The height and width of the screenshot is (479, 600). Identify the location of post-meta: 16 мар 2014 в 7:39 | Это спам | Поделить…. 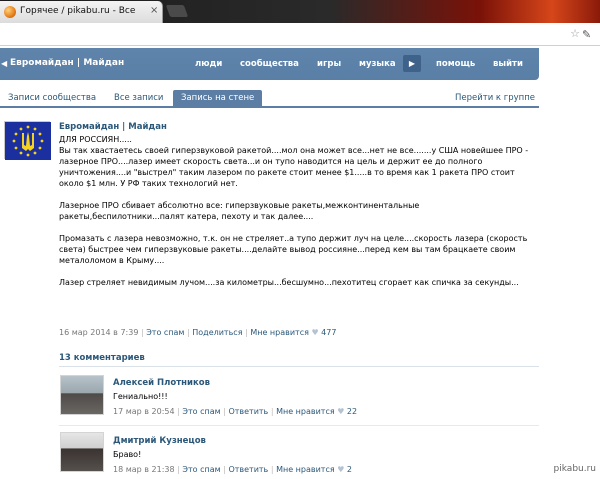
(197, 332).